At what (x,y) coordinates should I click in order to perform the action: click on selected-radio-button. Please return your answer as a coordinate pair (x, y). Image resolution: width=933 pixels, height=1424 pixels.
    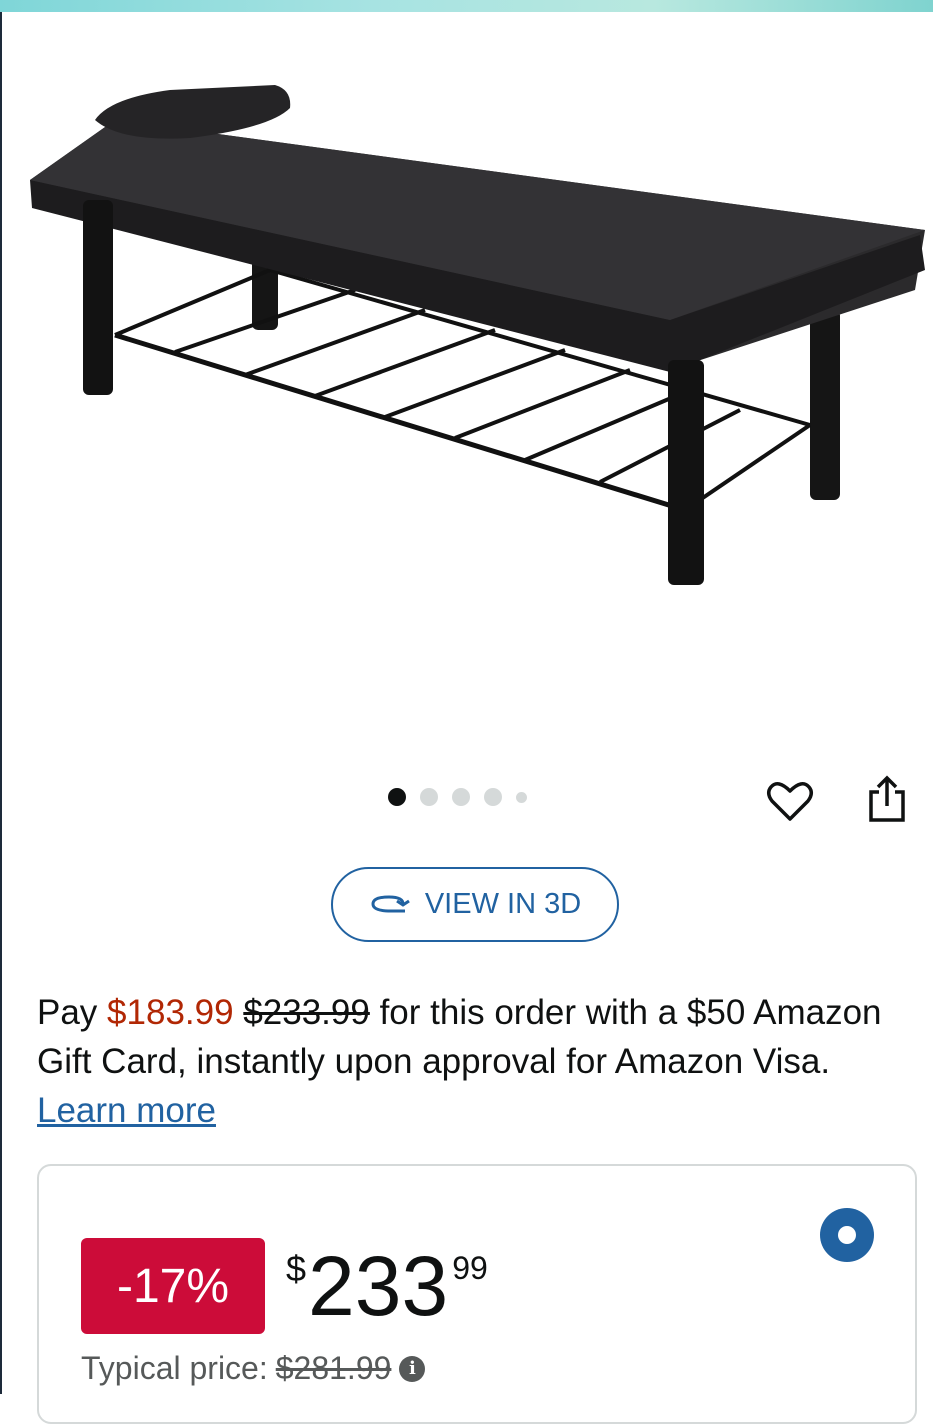
    Looking at the image, I should click on (847, 1235).